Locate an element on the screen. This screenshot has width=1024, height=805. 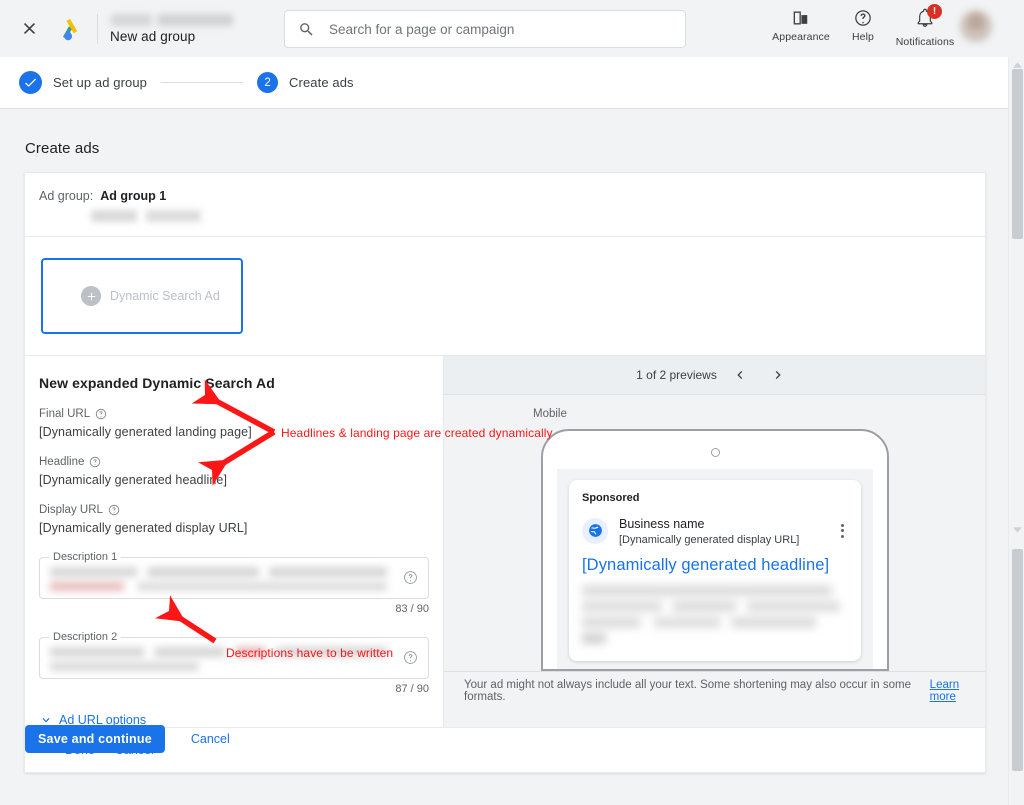
check-icon is located at coordinates (30, 82).